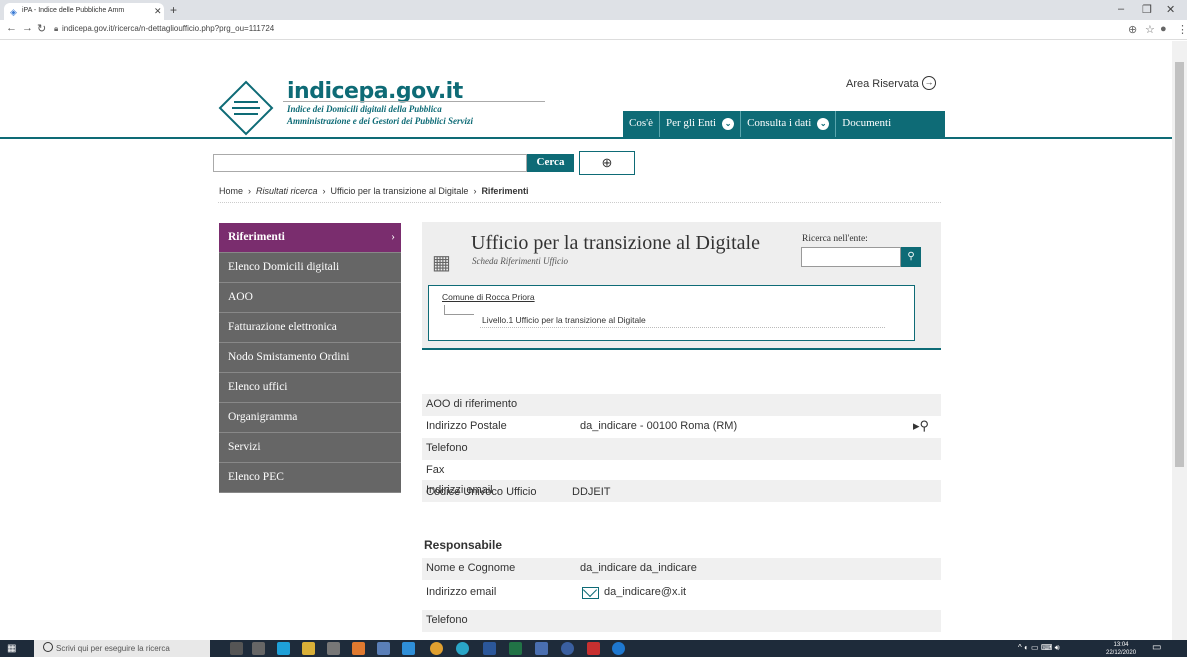 The width and height of the screenshot is (1187, 657). What do you see at coordinates (1163, 29) in the screenshot?
I see `profile-icon: ●` at bounding box center [1163, 29].